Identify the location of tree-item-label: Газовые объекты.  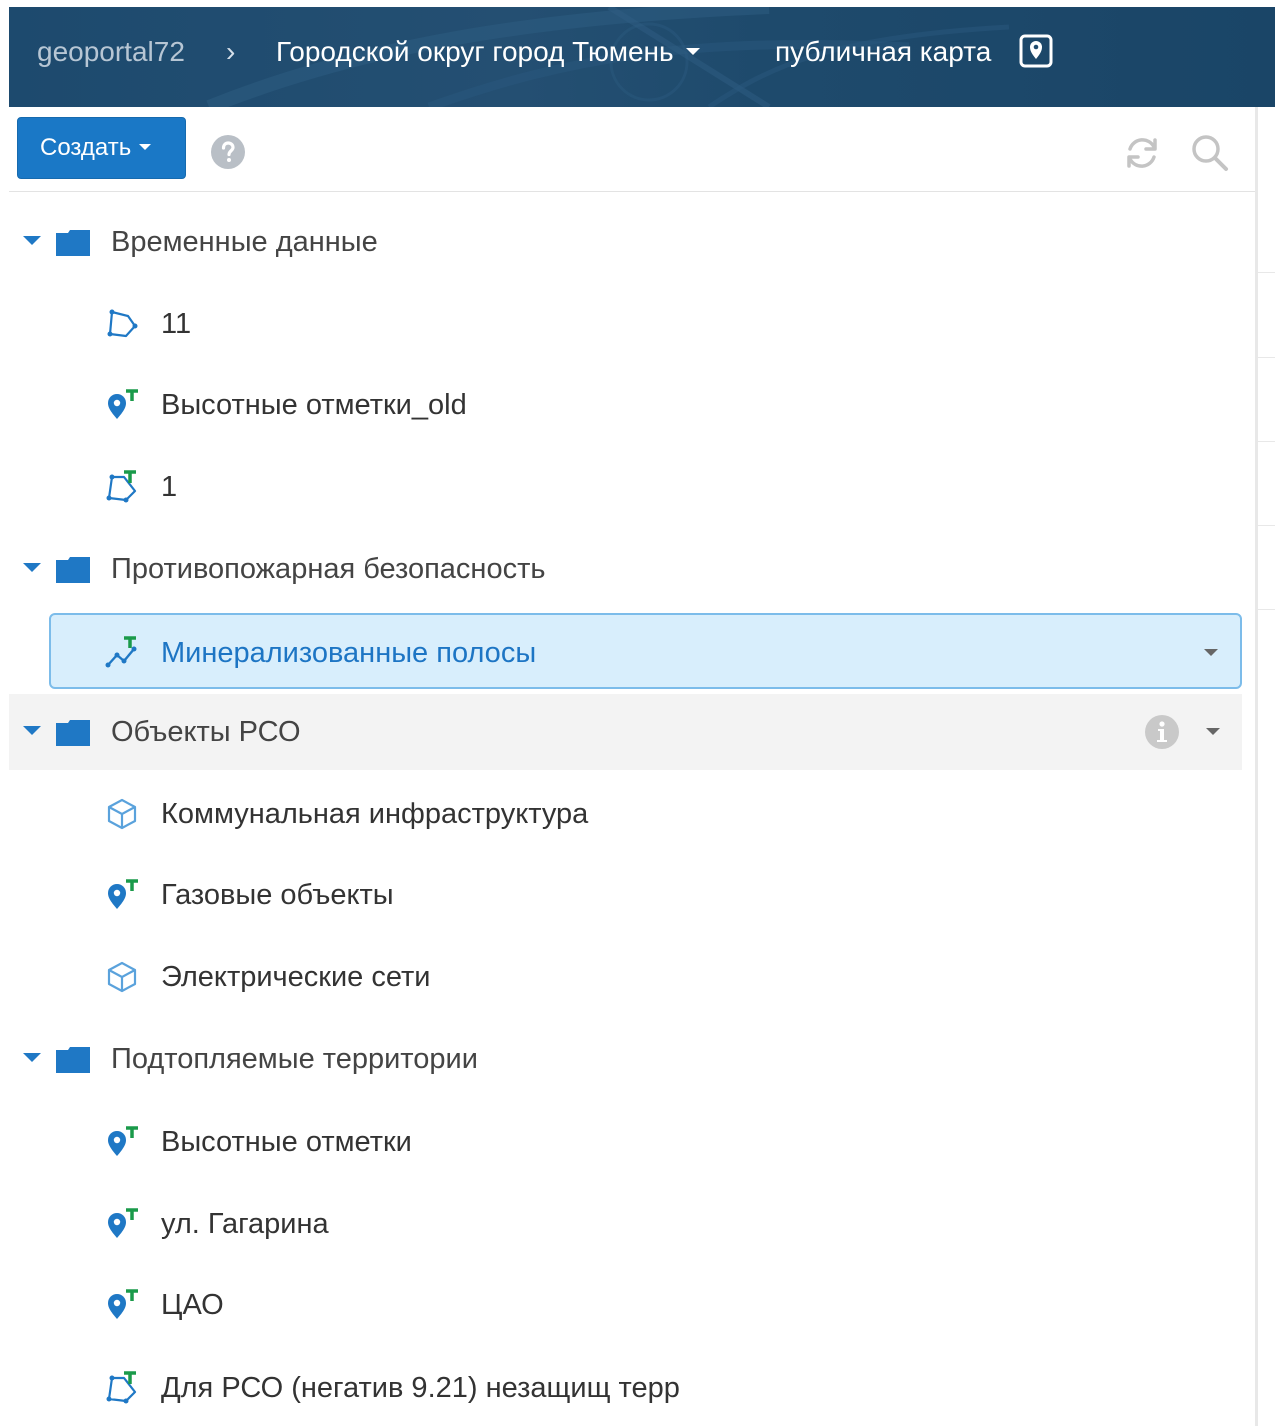
(277, 895).